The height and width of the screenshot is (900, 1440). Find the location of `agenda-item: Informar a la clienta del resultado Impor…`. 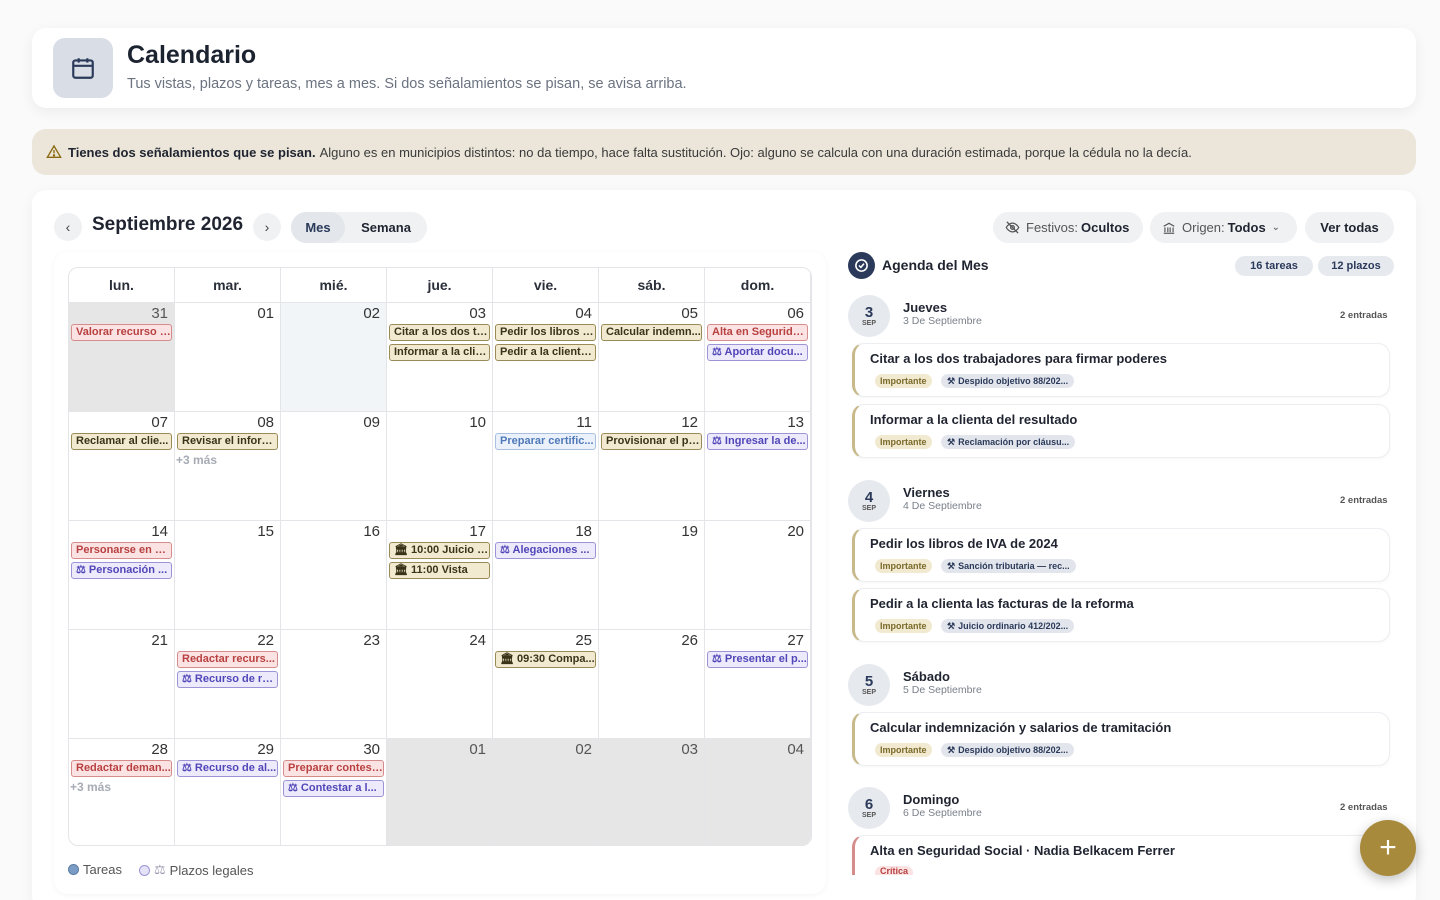

agenda-item: Informar a la clienta del resultado Impor… is located at coordinates (1121, 431).